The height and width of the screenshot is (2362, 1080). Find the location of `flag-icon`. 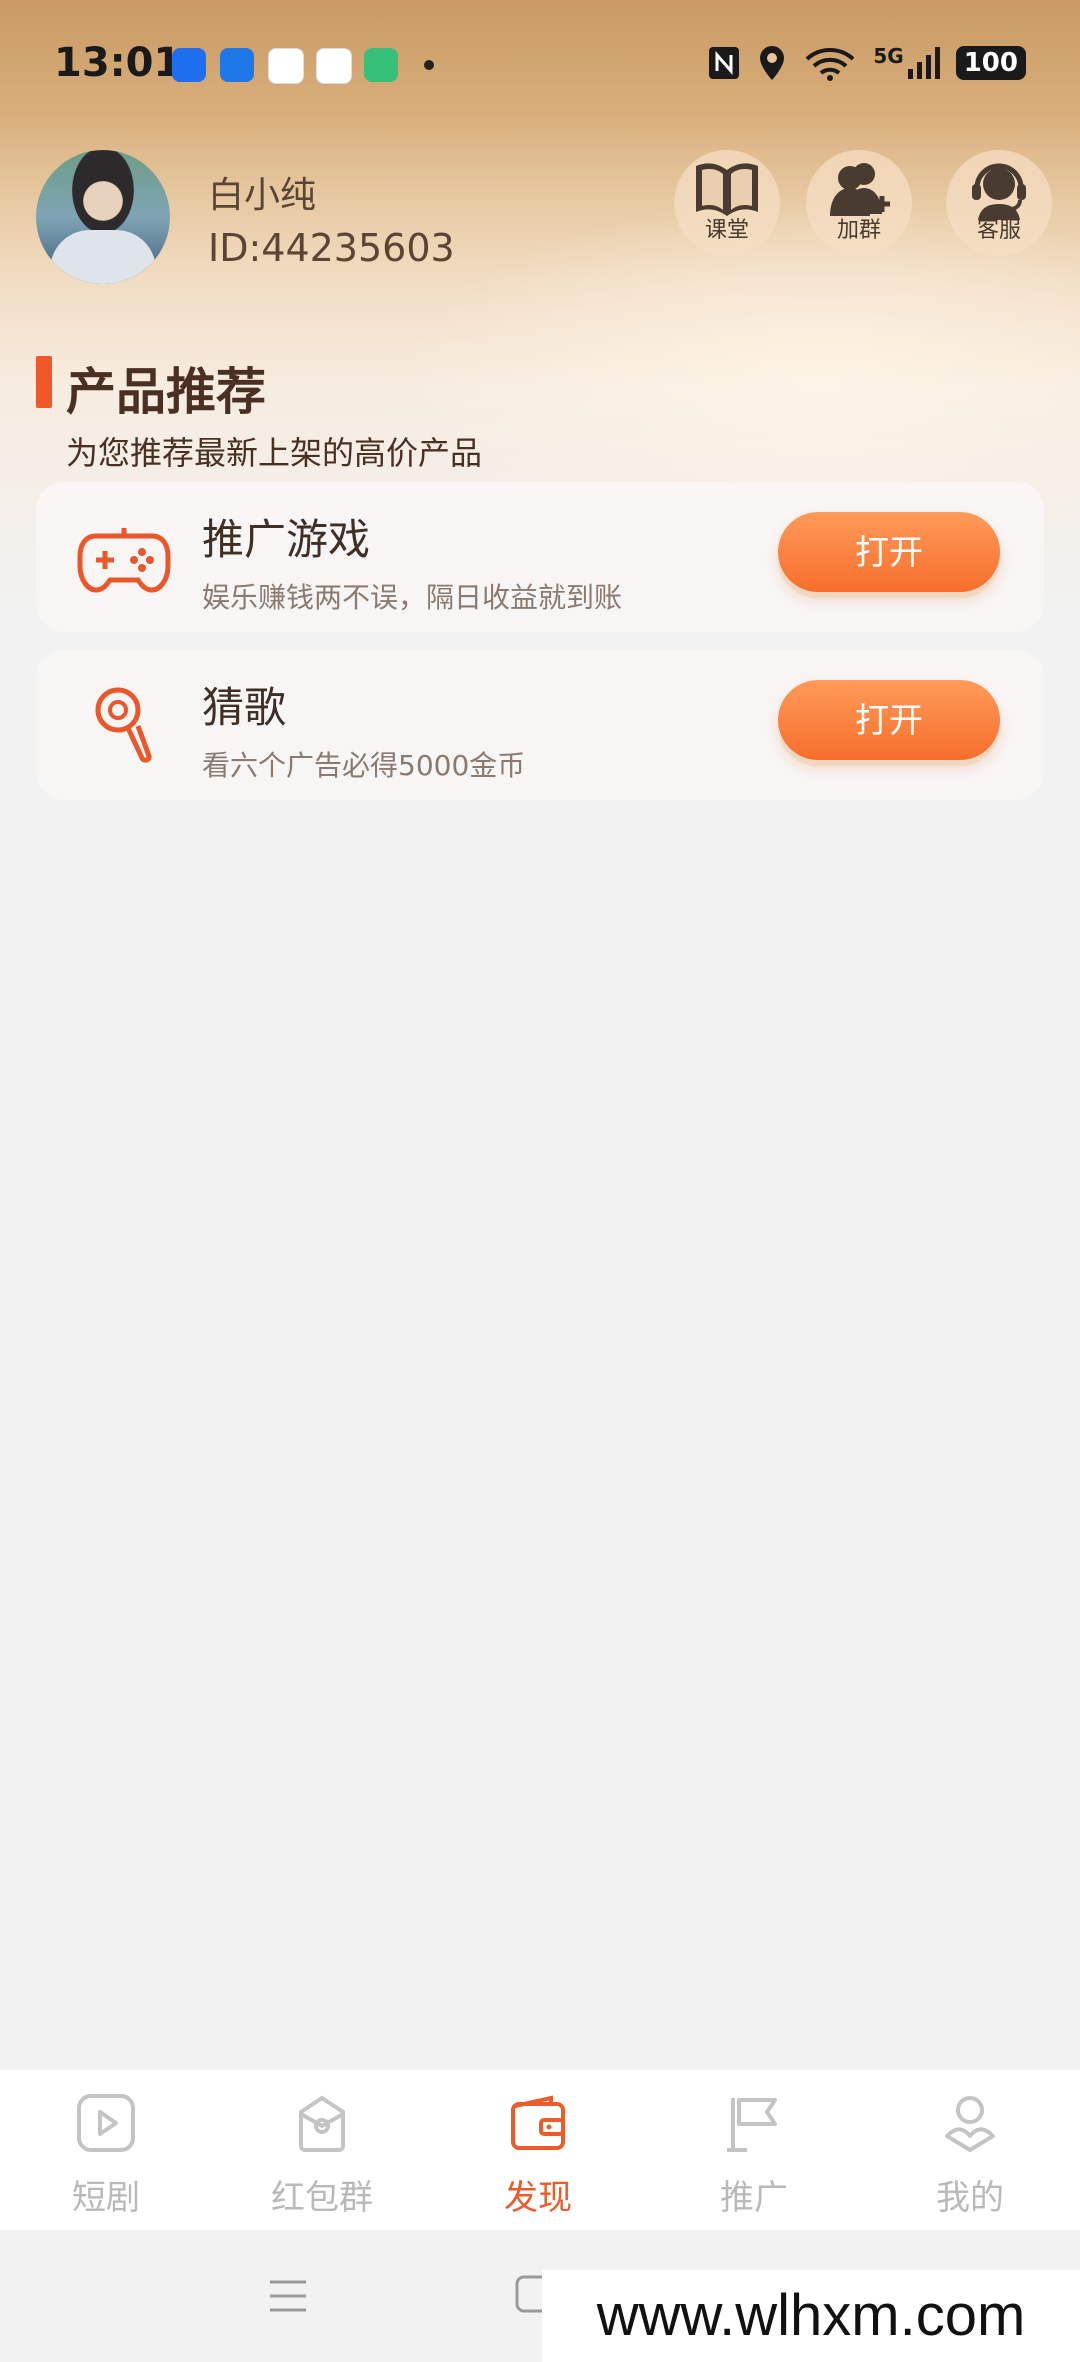

flag-icon is located at coordinates (752, 2125).